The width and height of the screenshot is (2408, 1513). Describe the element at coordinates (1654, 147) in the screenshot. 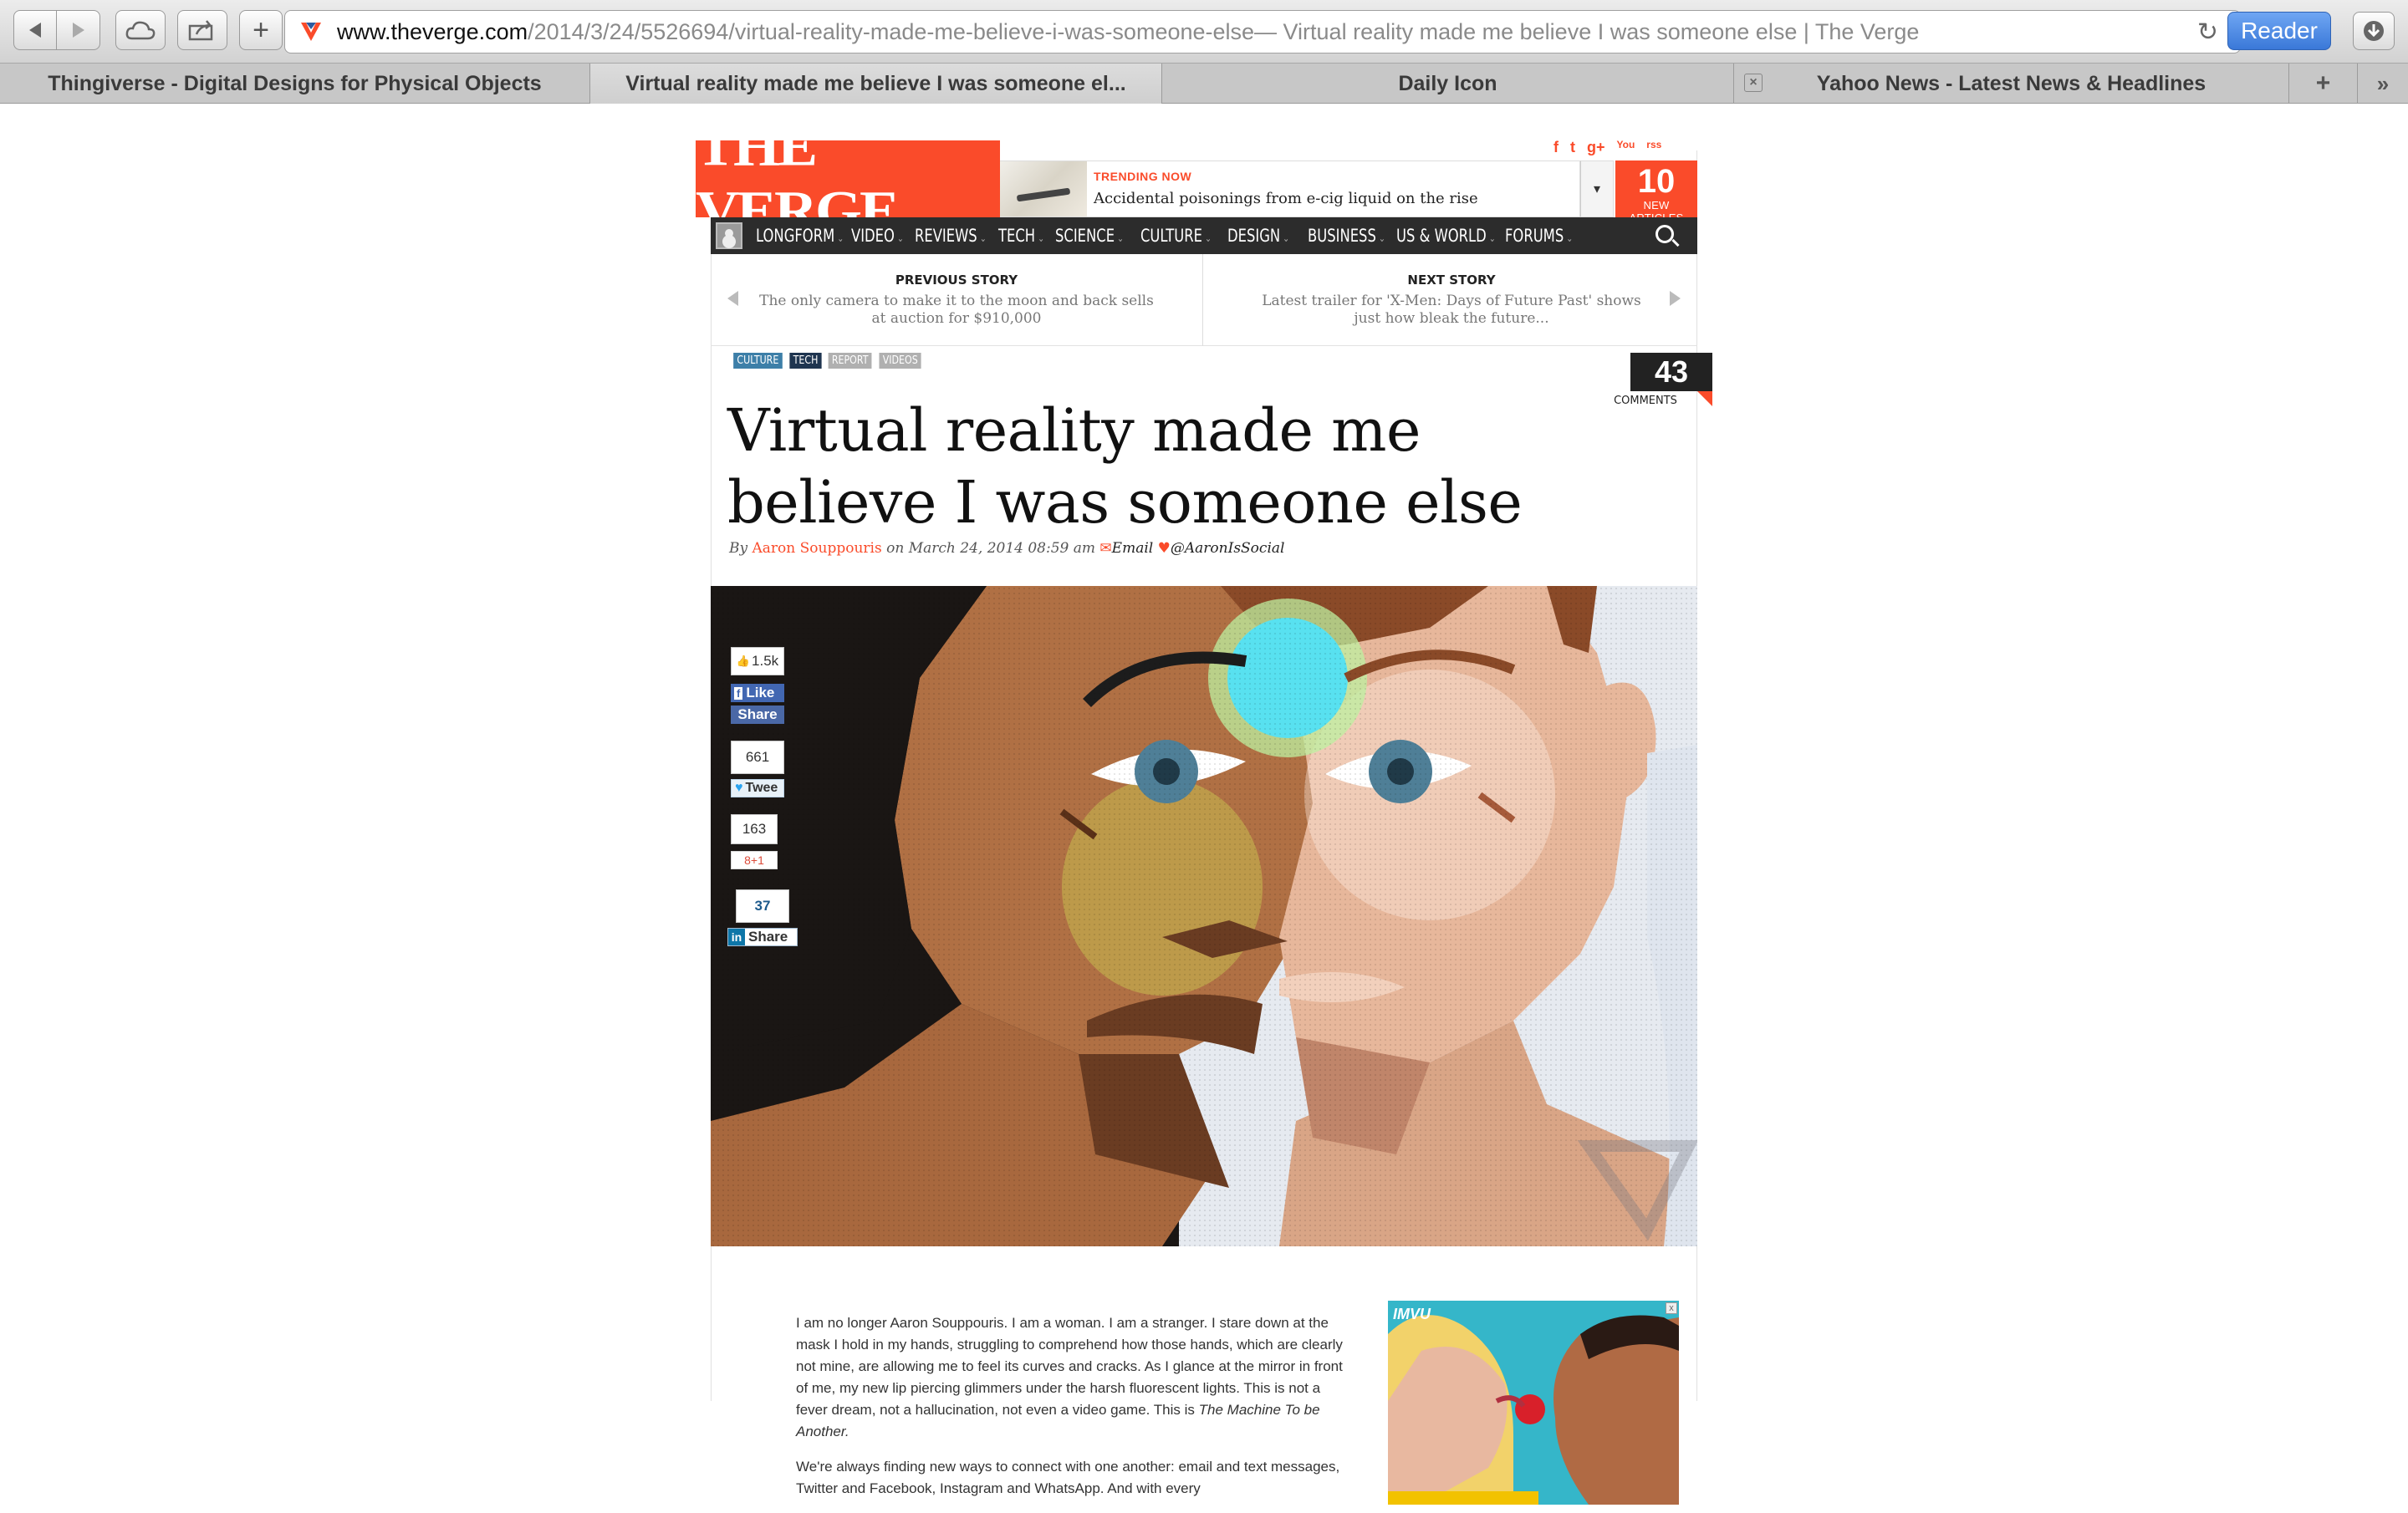

I see `rss-icon: rss` at that location.